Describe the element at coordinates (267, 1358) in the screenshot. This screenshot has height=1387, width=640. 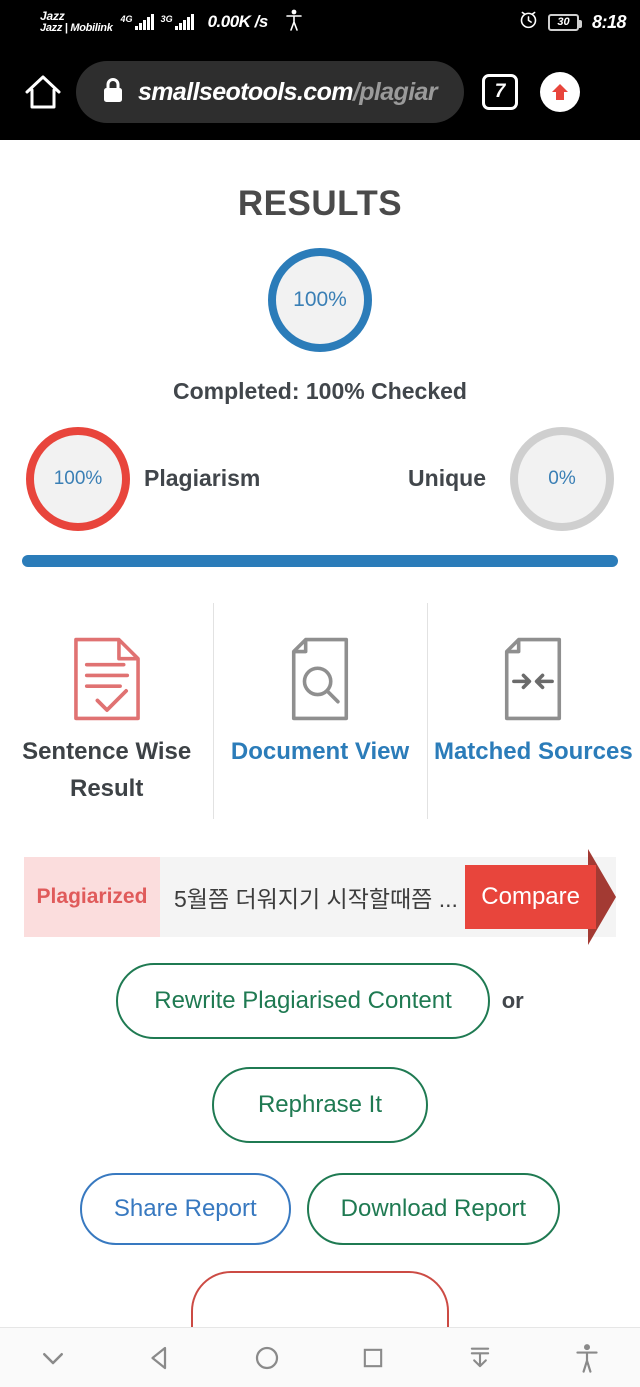
I see `home-circle-icon` at that location.